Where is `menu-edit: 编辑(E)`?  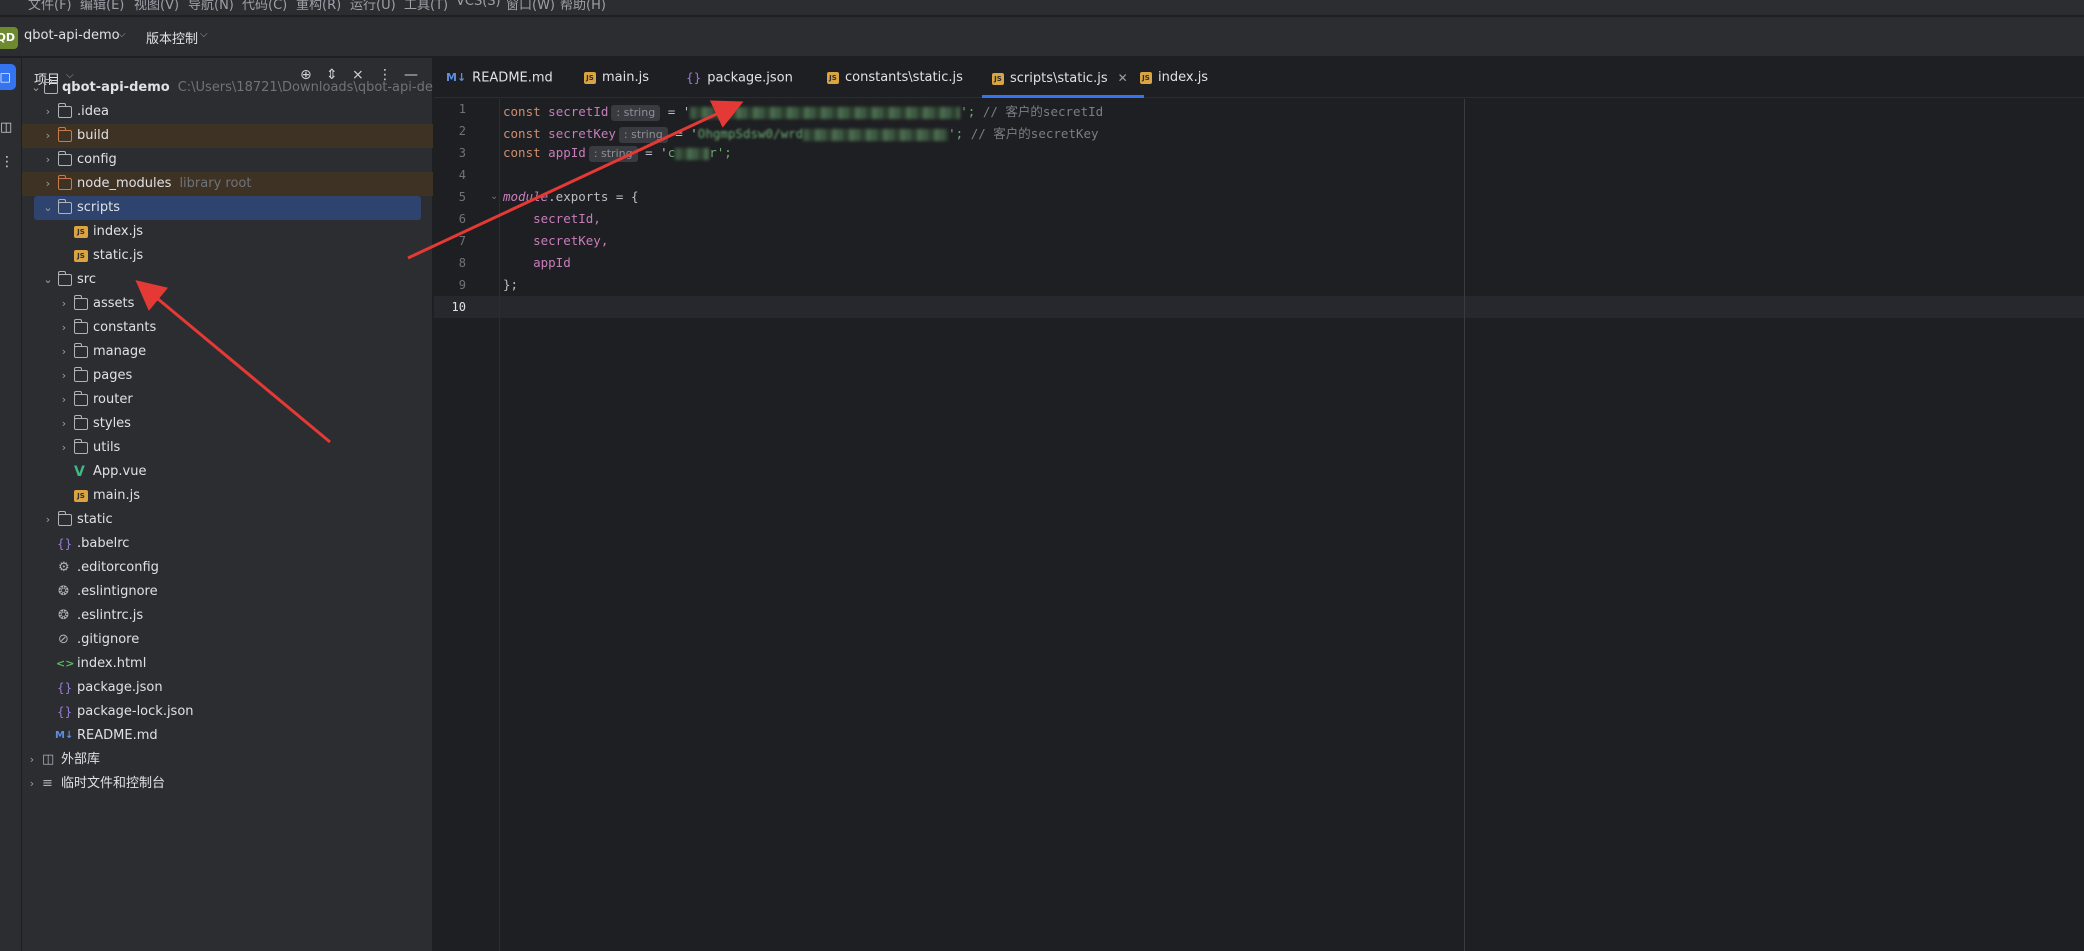 menu-edit: 编辑(E) is located at coordinates (102, 6).